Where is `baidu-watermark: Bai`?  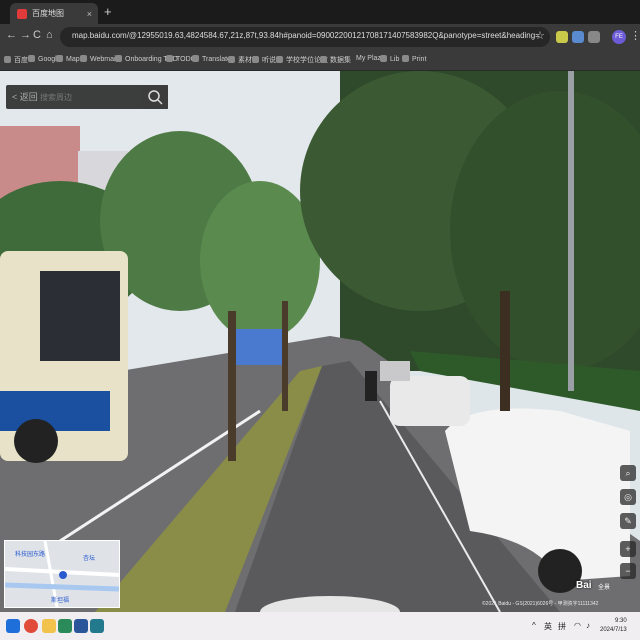
baidu-watermark: Bai is located at coordinates (584, 585).